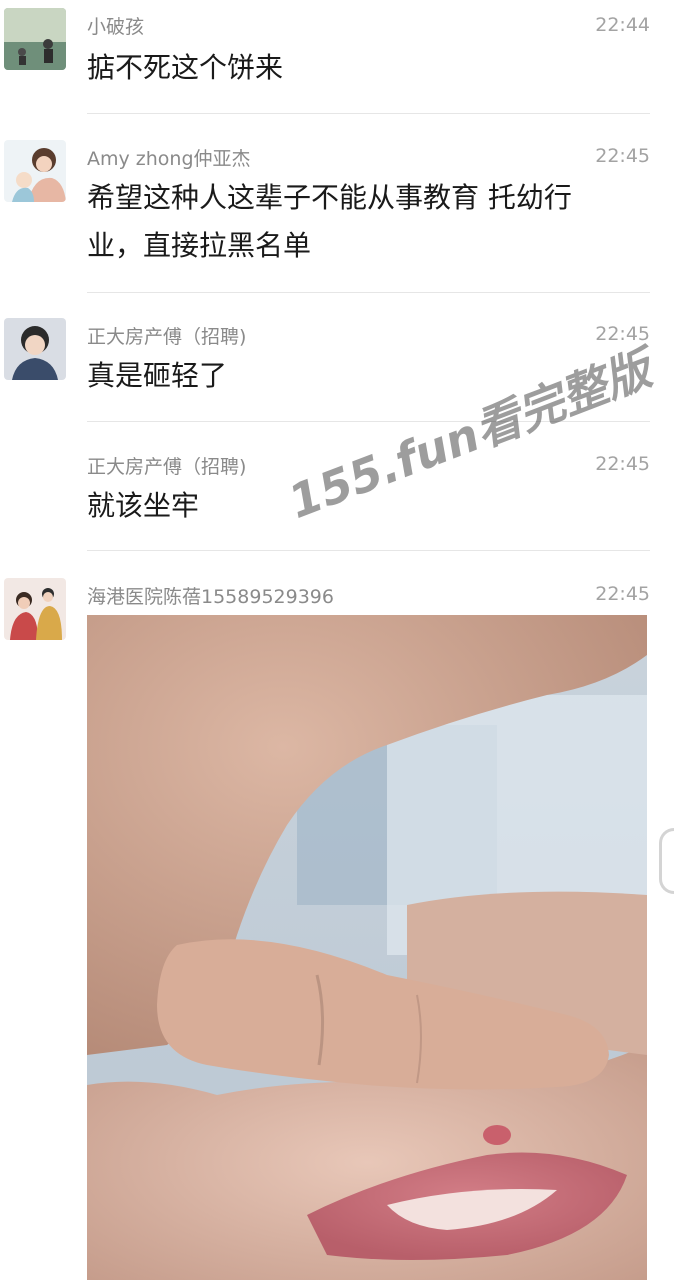 Image resolution: width=678 pixels, height=1280 pixels. What do you see at coordinates (185, 67) in the screenshot?
I see `message-text: 掂不死这个饼来` at bounding box center [185, 67].